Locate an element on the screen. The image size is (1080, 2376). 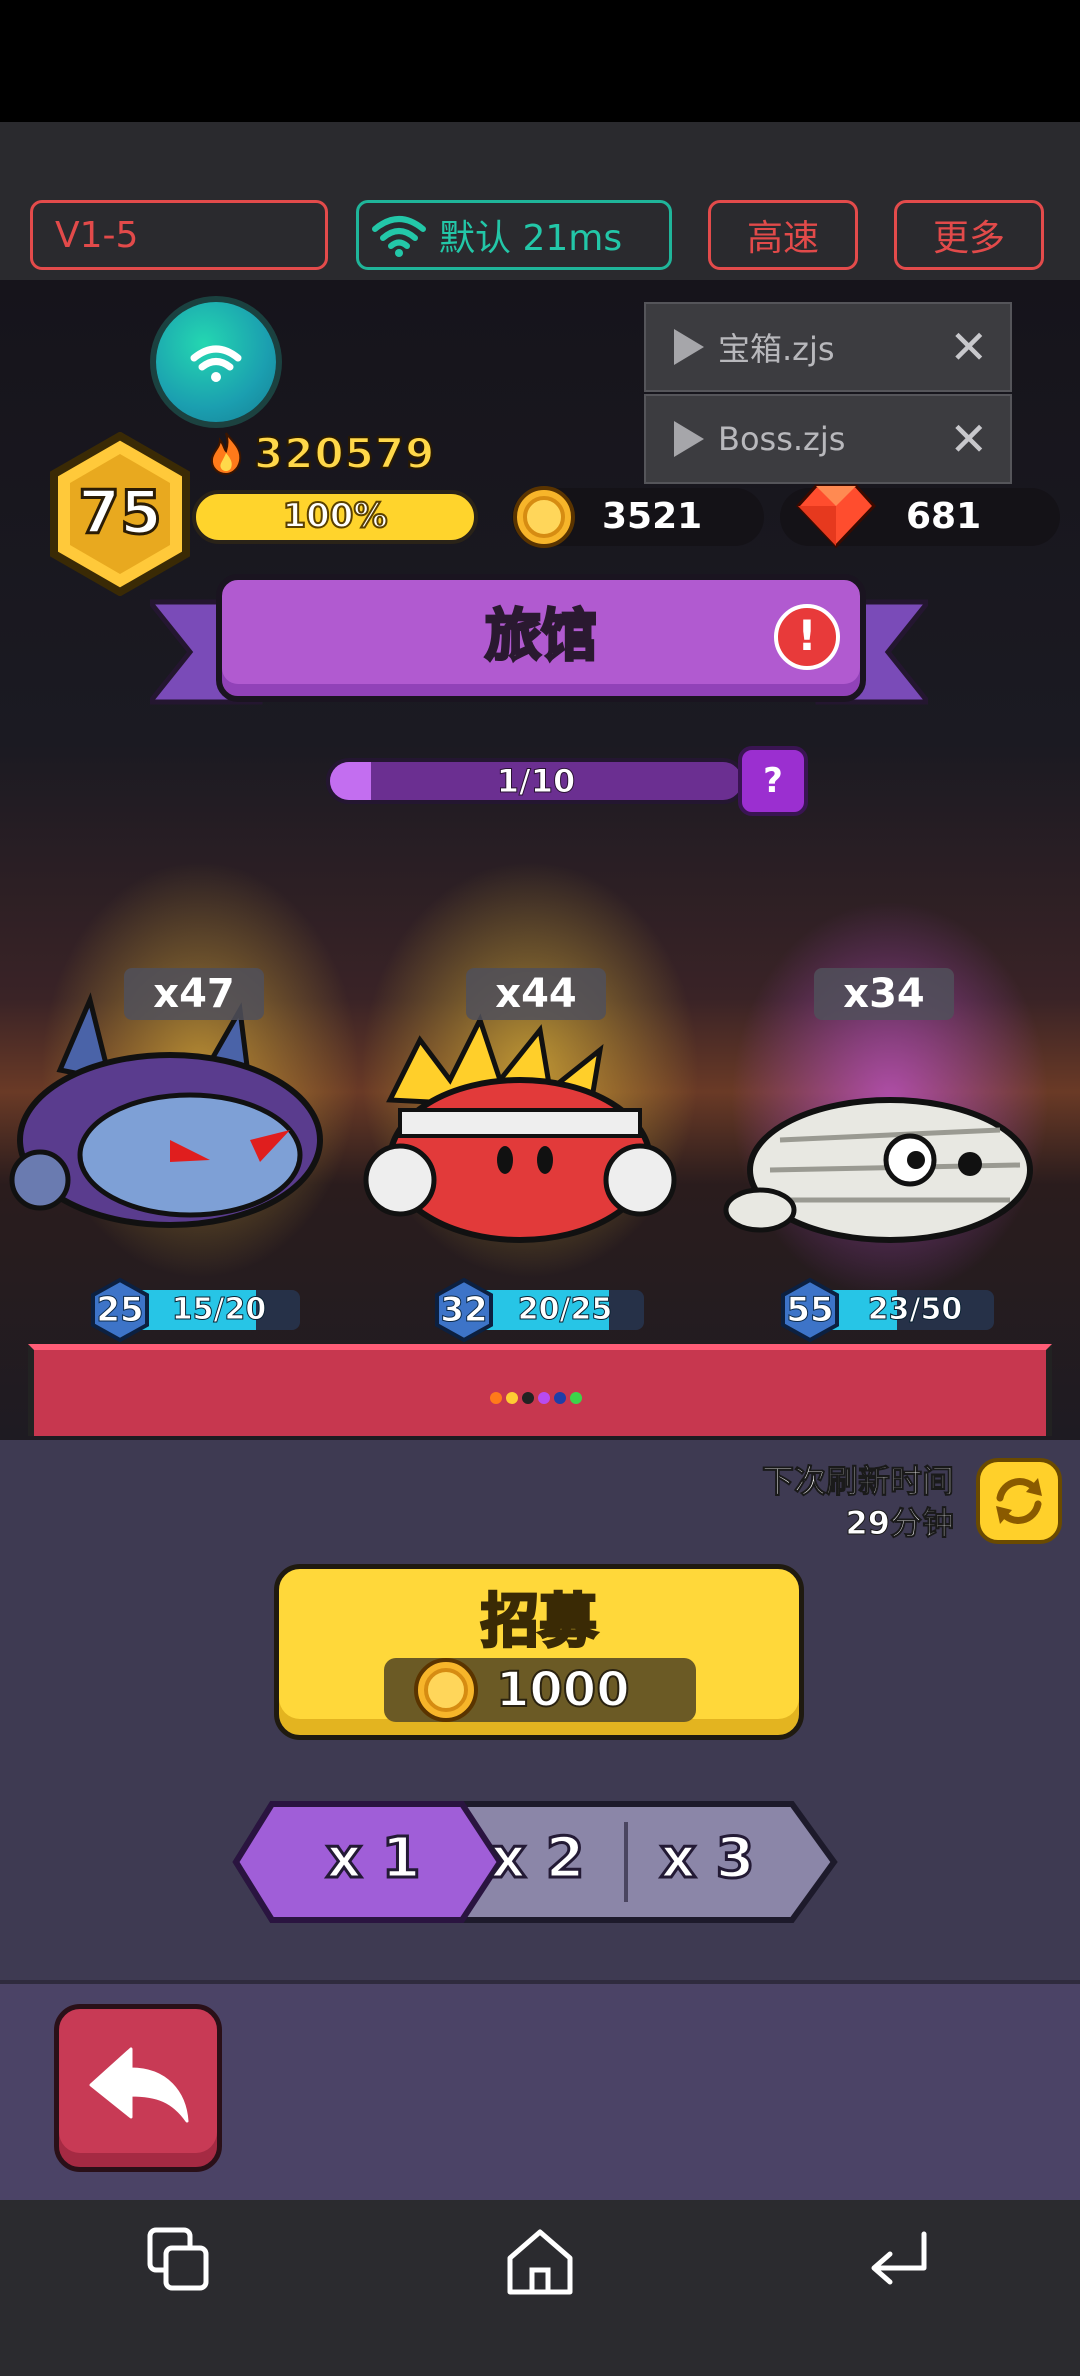
script-item-chest: 宝箱.zjs ✕ is located at coordinates (828, 347).